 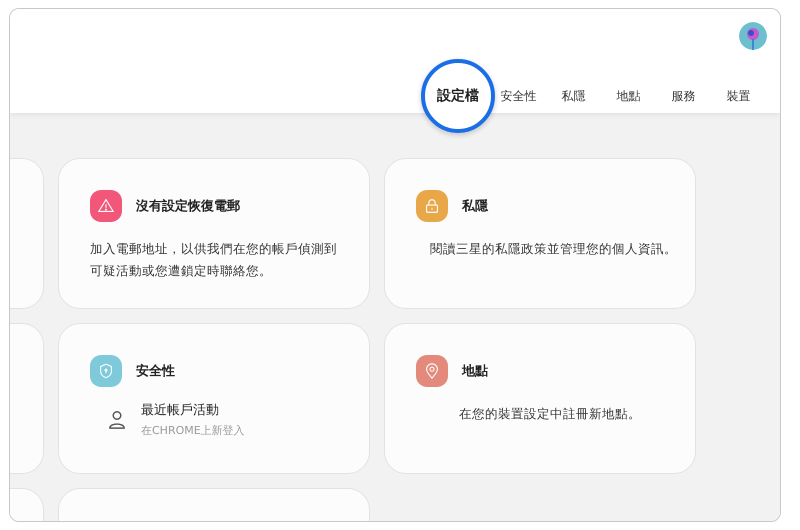 What do you see at coordinates (753, 36) in the screenshot?
I see `avatar` at bounding box center [753, 36].